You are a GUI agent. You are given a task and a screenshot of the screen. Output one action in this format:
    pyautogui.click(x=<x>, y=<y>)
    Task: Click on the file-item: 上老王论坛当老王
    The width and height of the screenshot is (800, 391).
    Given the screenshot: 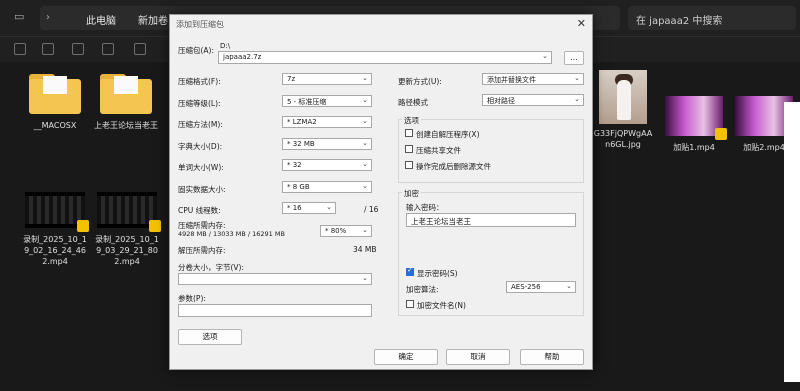 What is the action you would take?
    pyautogui.click(x=126, y=102)
    